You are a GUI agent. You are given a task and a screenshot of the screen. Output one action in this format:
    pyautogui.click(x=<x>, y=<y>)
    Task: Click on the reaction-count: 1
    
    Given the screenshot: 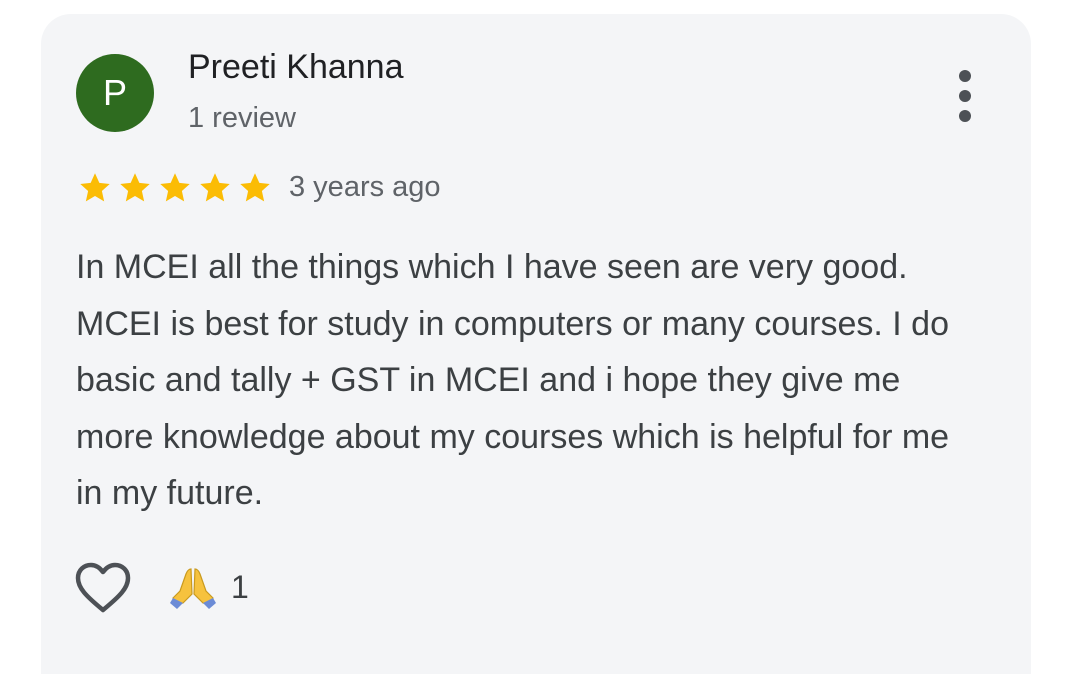 What is the action you would take?
    pyautogui.click(x=240, y=586)
    